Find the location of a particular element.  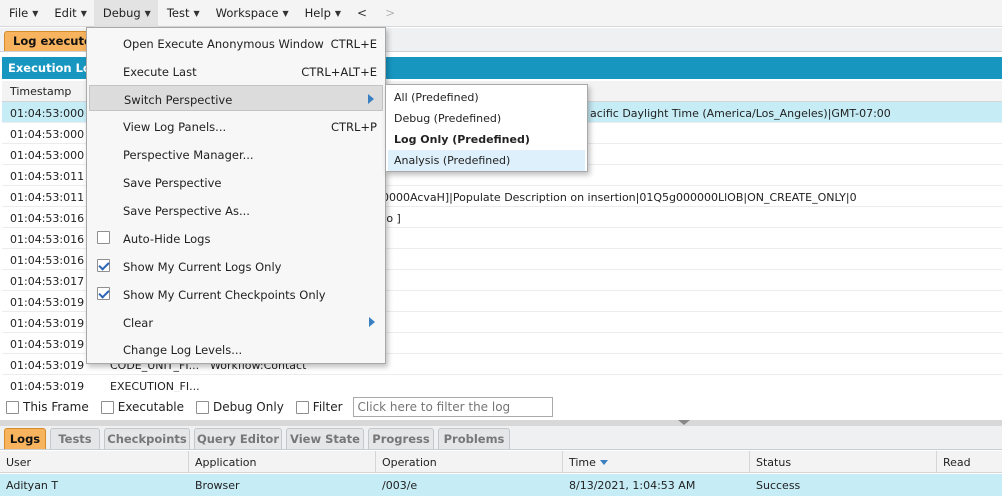

tab-tests: Tests is located at coordinates (75, 438).